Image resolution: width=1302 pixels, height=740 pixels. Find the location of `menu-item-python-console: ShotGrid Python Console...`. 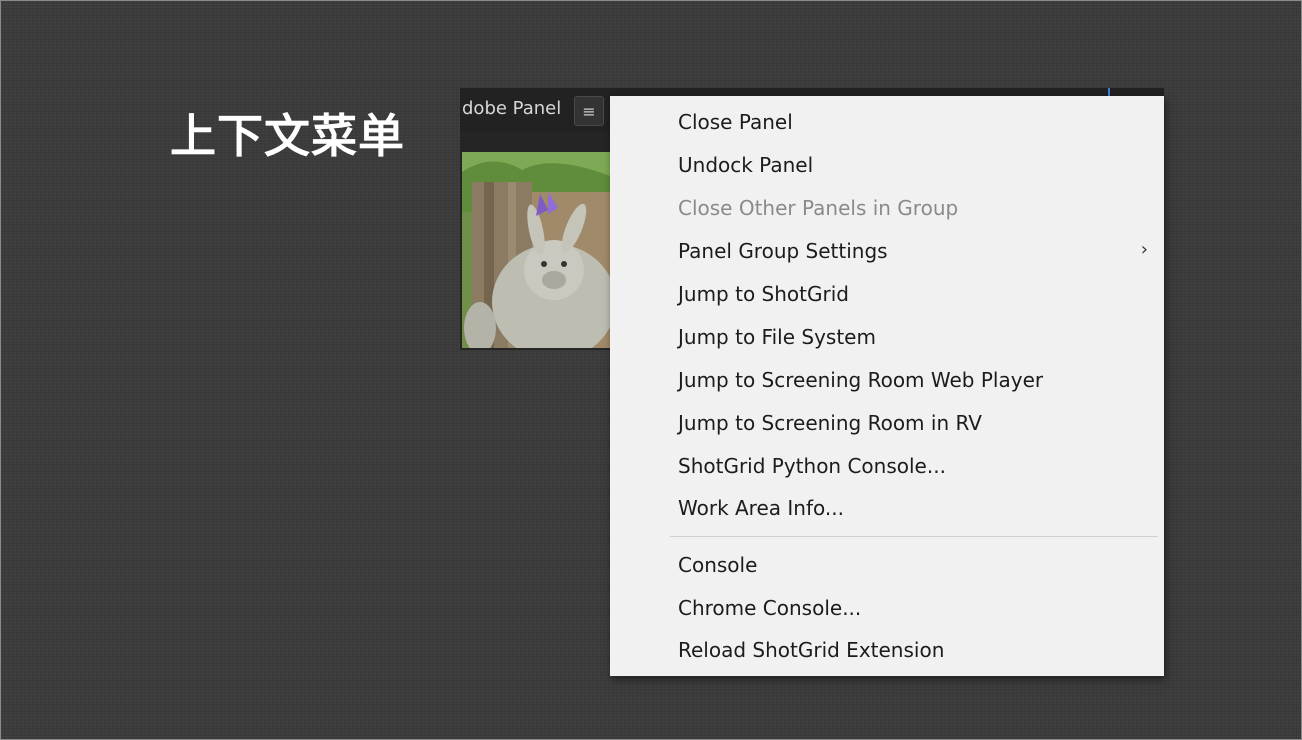

menu-item-python-console: ShotGrid Python Console... is located at coordinates (812, 466).